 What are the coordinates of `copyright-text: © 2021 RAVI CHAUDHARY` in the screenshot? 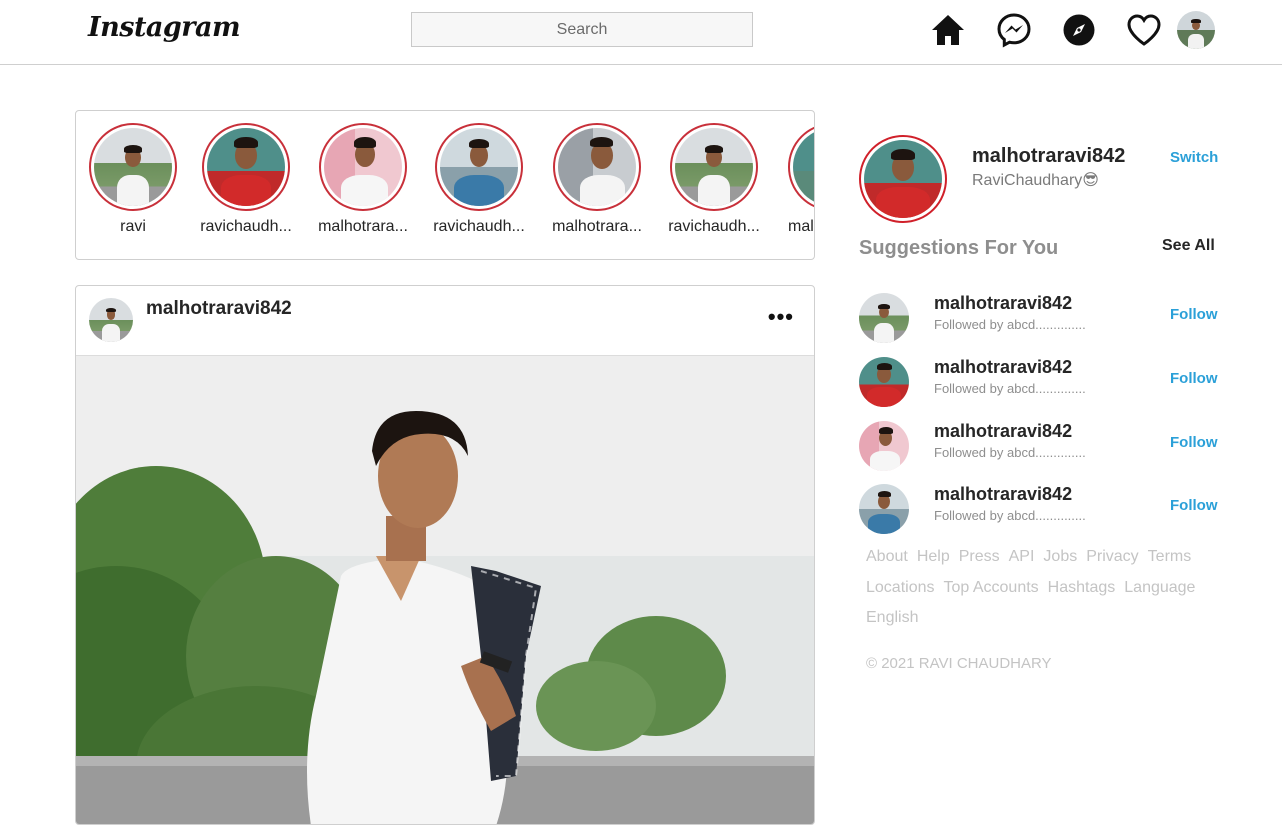 It's located at (959, 663).